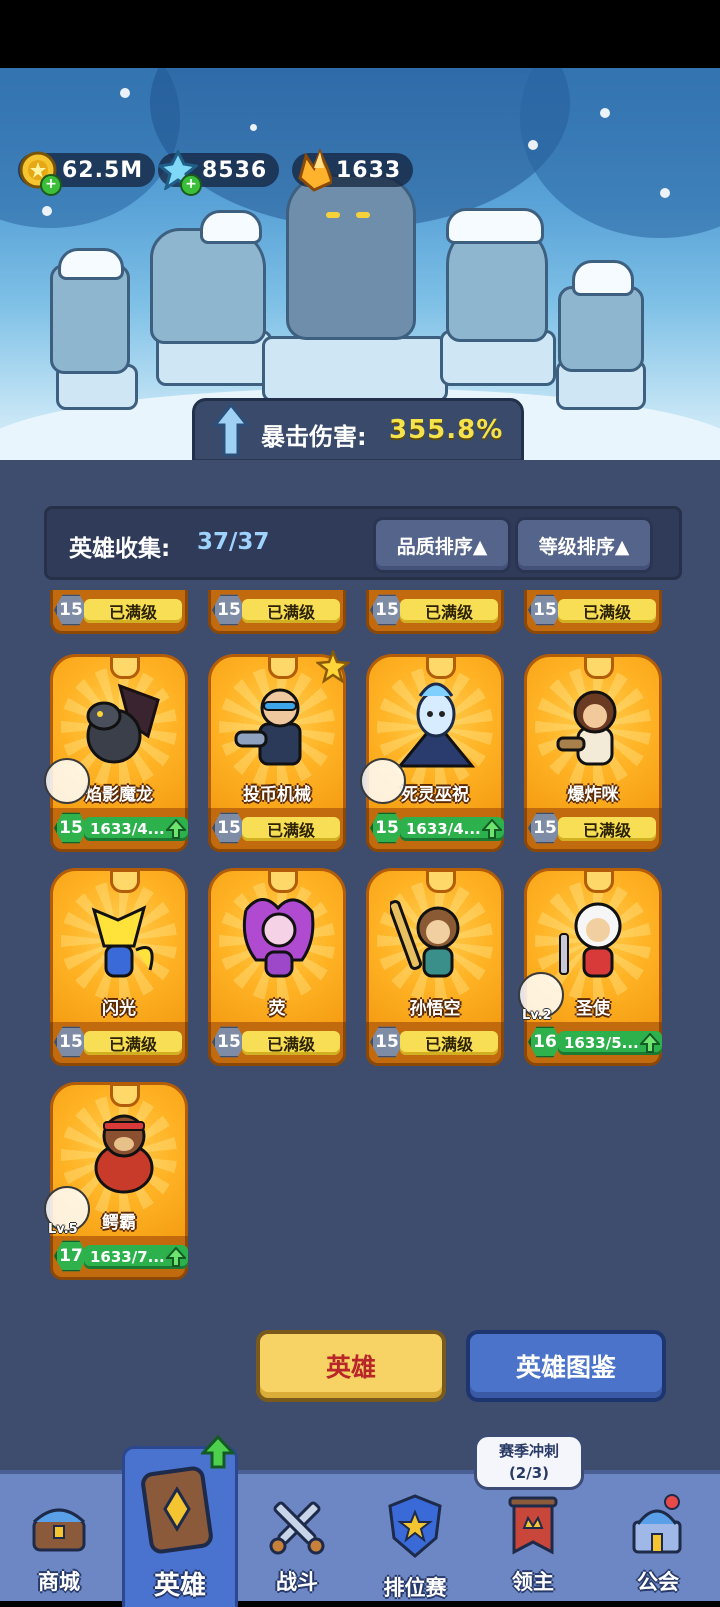 The image size is (720, 1607). I want to click on shop-chest-icon, so click(59, 1530).